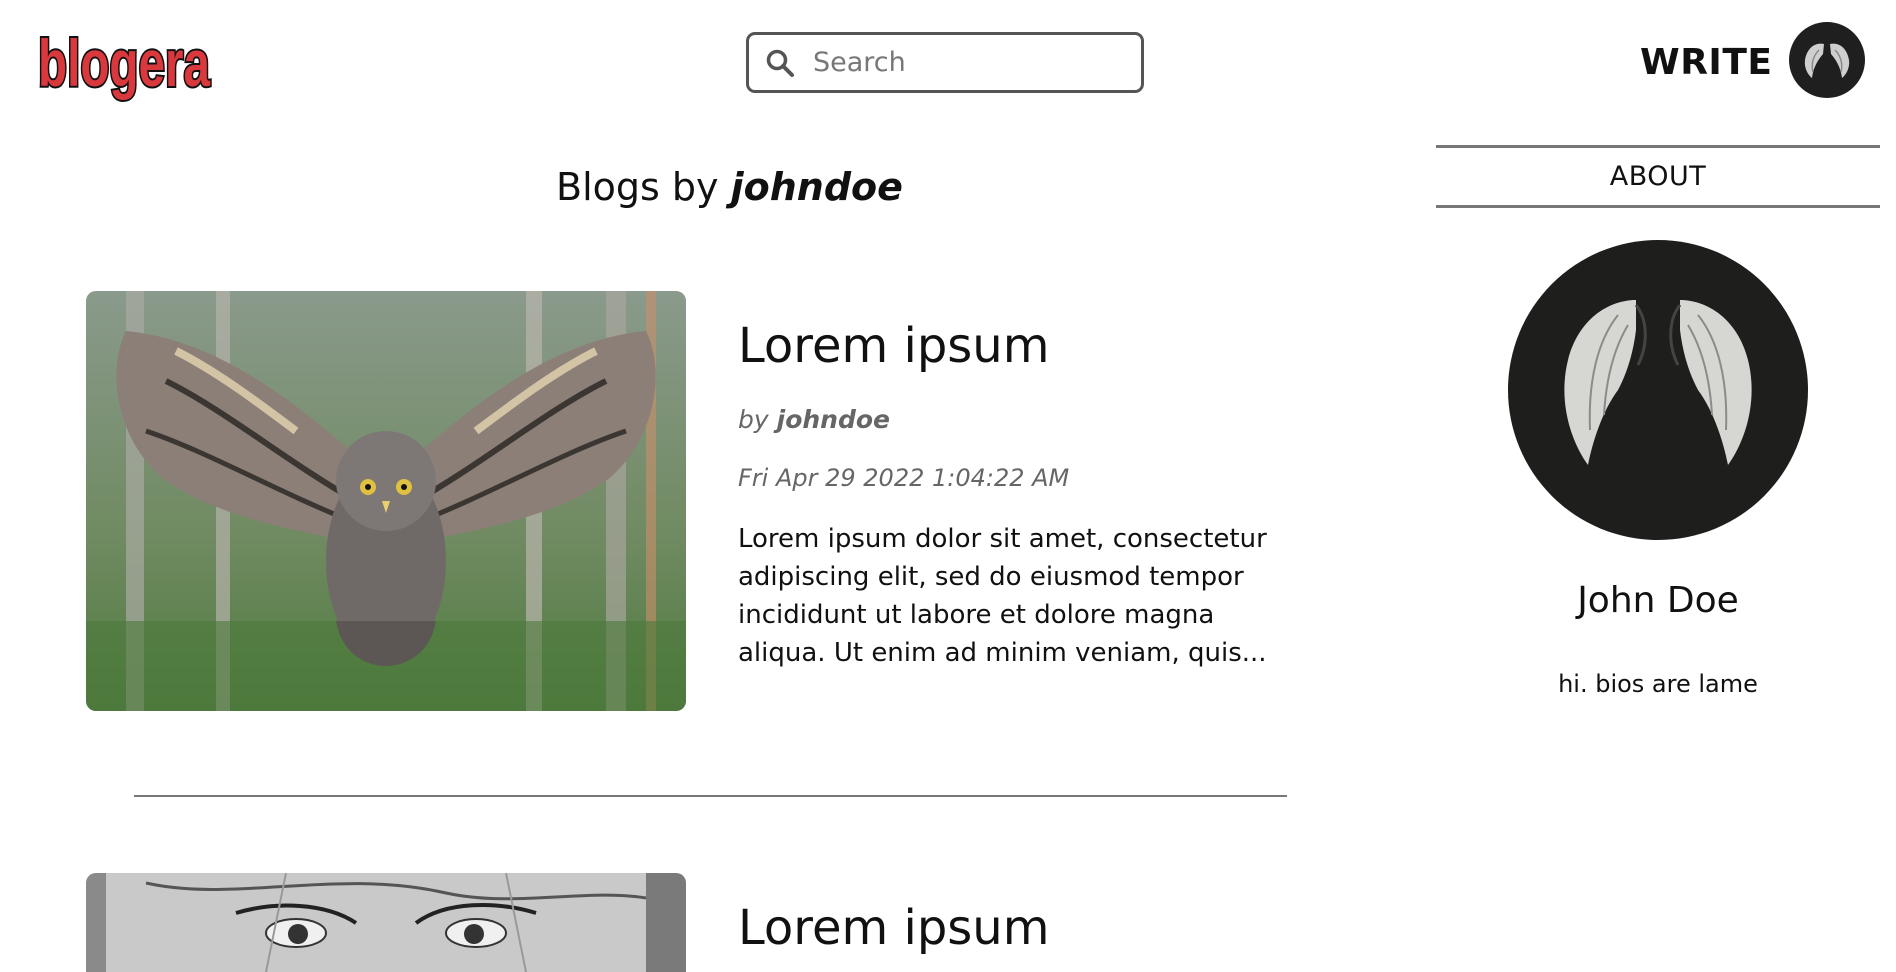 This screenshot has height=972, width=1896. What do you see at coordinates (963, 62) in the screenshot?
I see `search-input` at bounding box center [963, 62].